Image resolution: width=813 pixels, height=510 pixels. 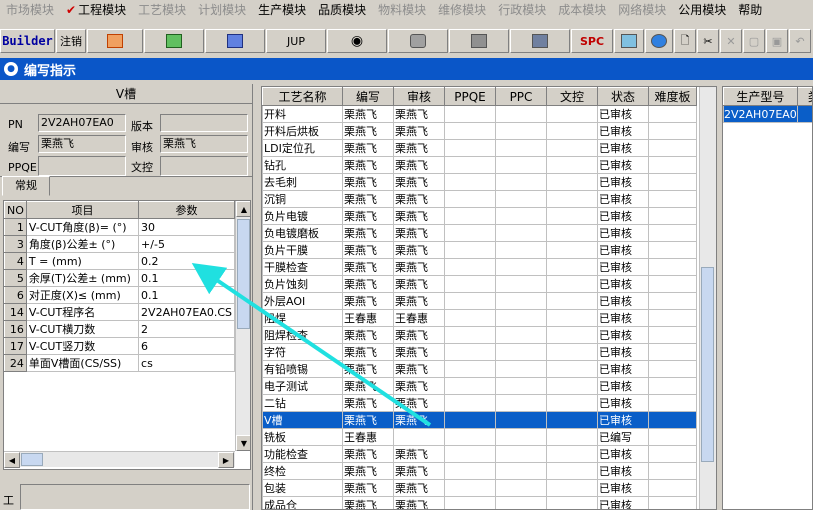 What do you see at coordinates (12, 460) in the screenshot?
I see `scroll-left-icon: ◀` at bounding box center [12, 460].